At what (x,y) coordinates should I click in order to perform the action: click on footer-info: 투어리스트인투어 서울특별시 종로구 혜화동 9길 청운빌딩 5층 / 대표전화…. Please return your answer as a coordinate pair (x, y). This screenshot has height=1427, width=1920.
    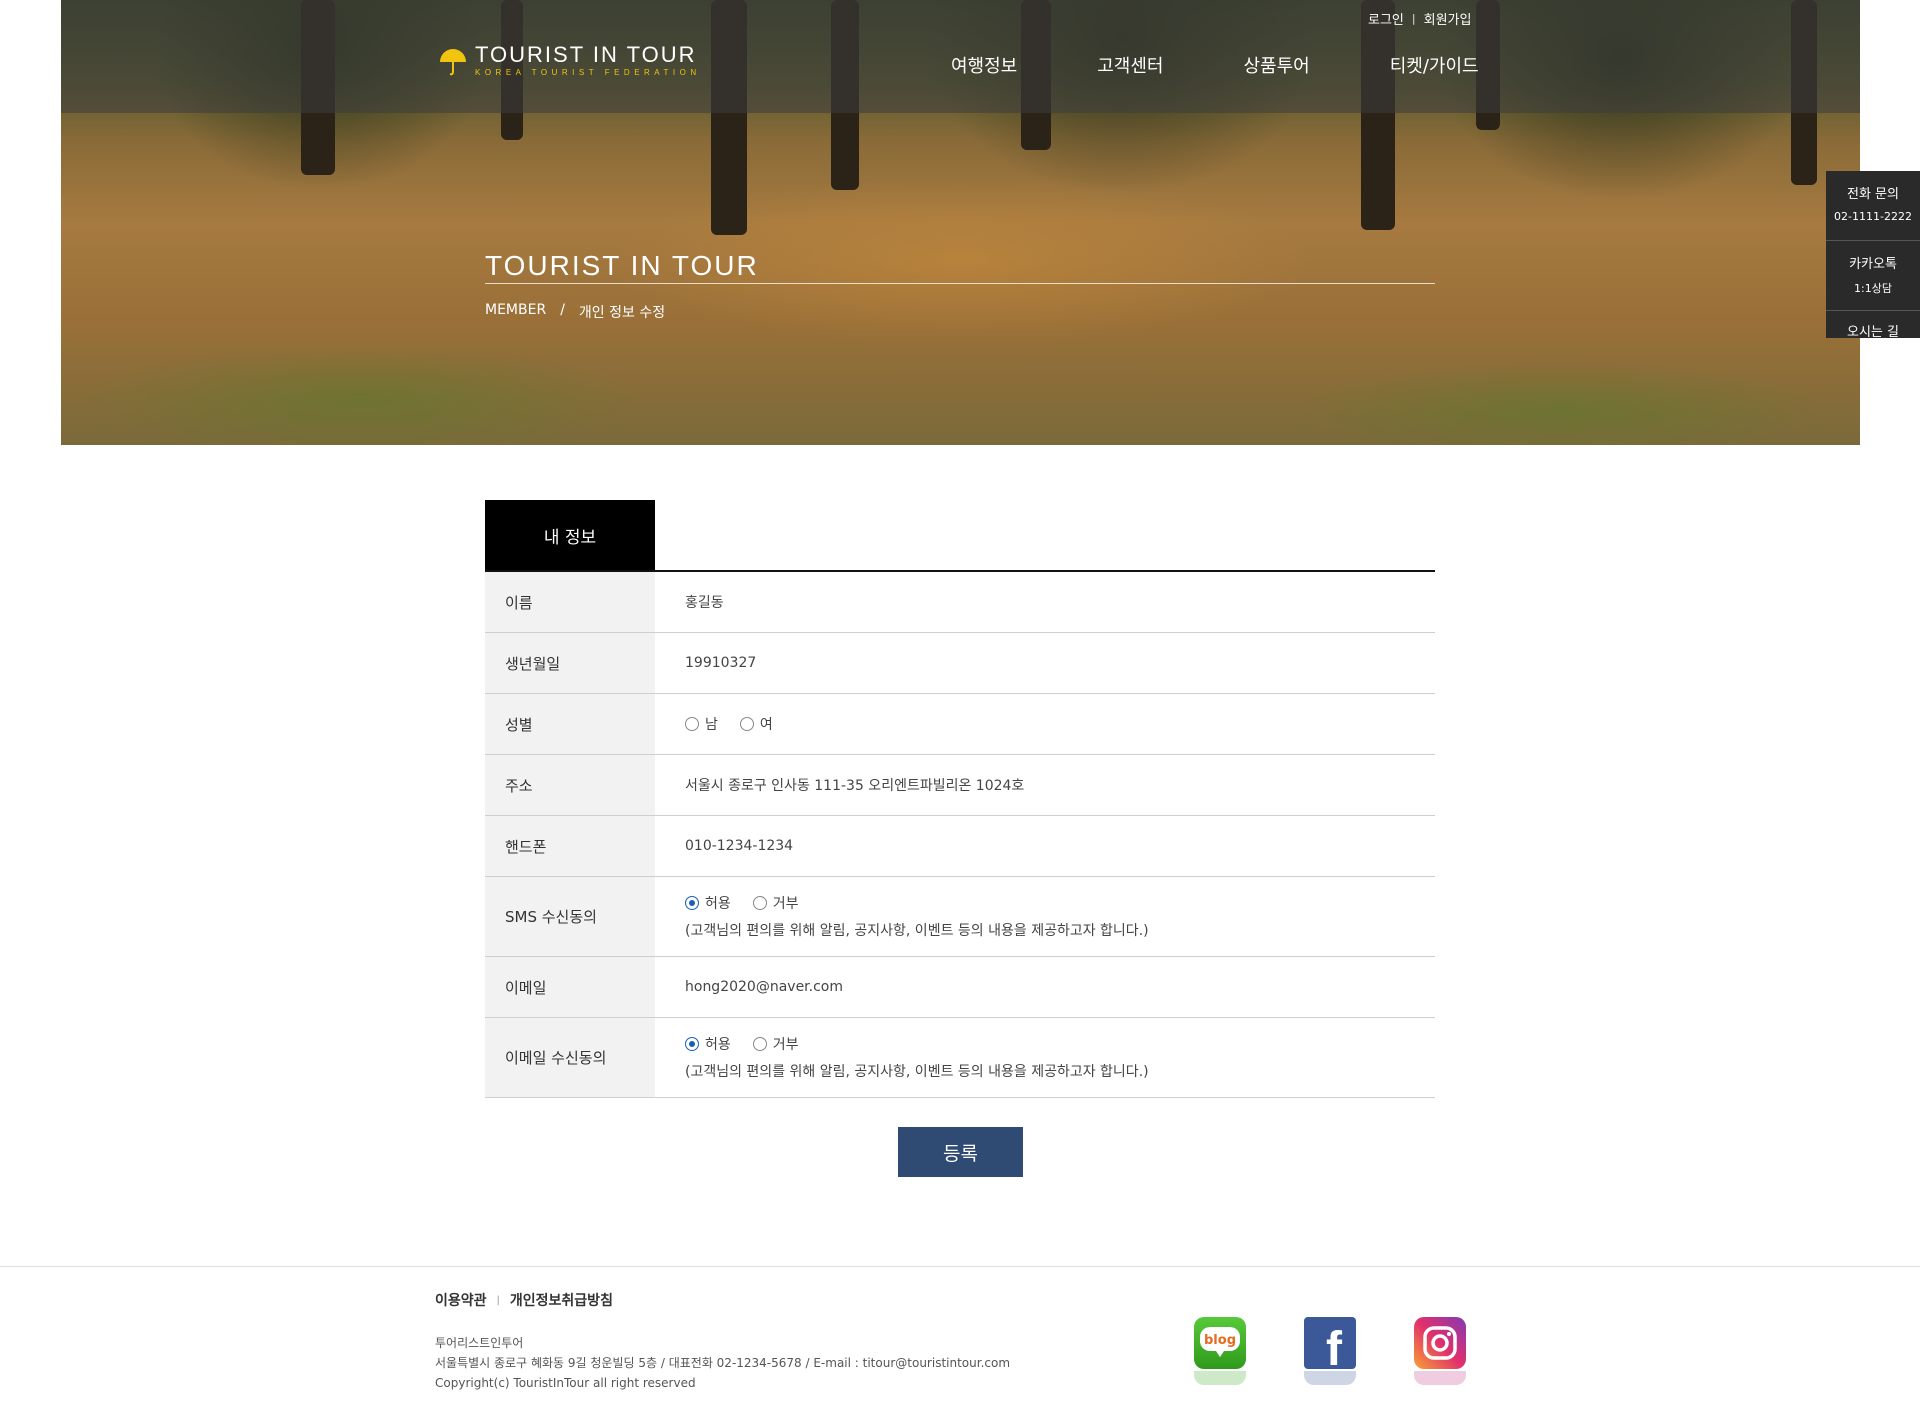
    Looking at the image, I should click on (722, 1363).